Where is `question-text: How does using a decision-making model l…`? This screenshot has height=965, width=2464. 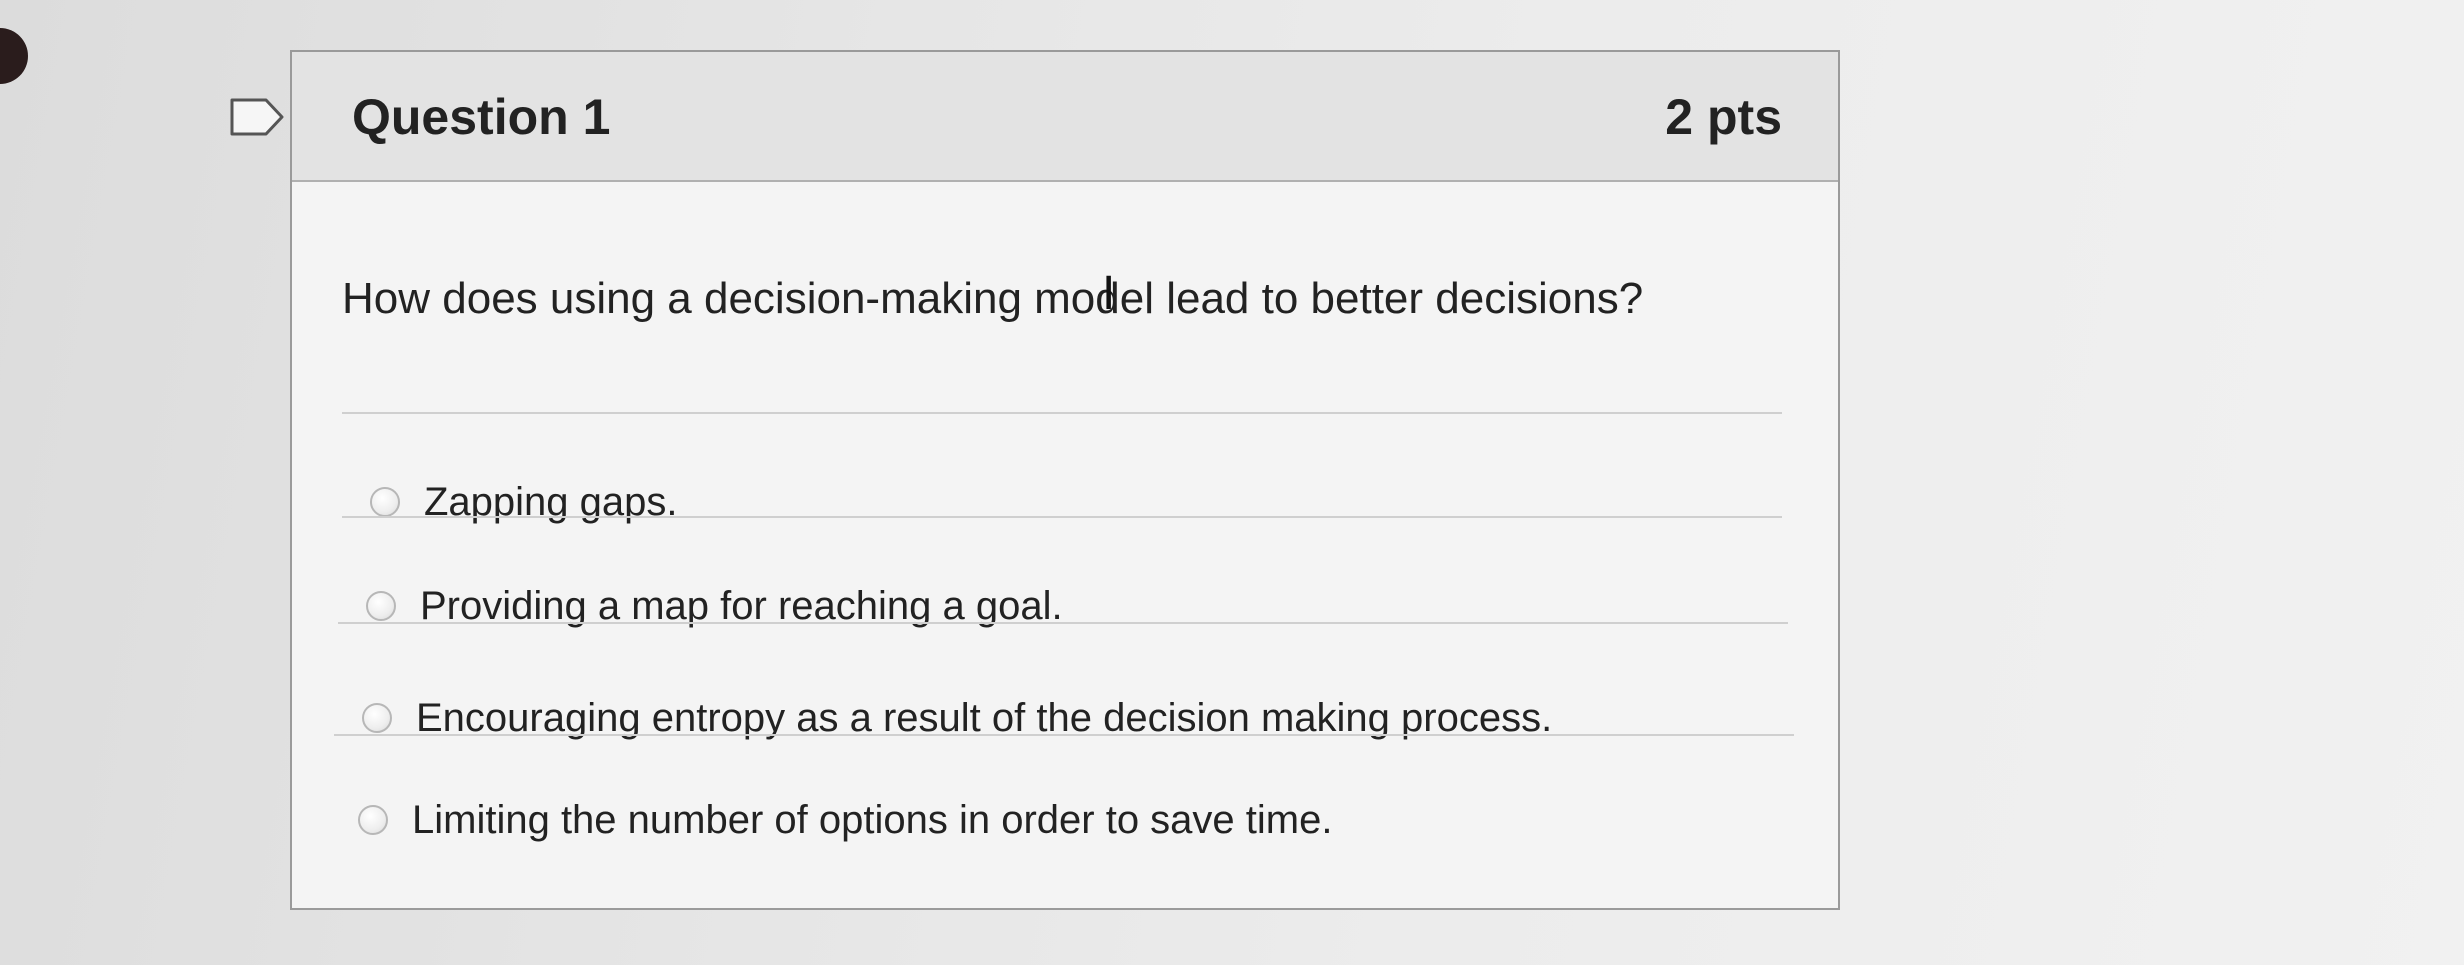 question-text: How does using a decision-making model l… is located at coordinates (993, 298).